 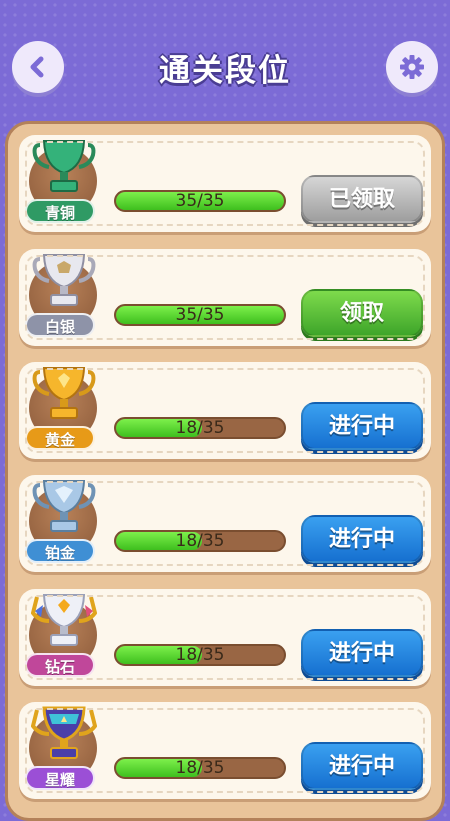 I want to click on silver-trophy-icon, so click(x=64, y=280).